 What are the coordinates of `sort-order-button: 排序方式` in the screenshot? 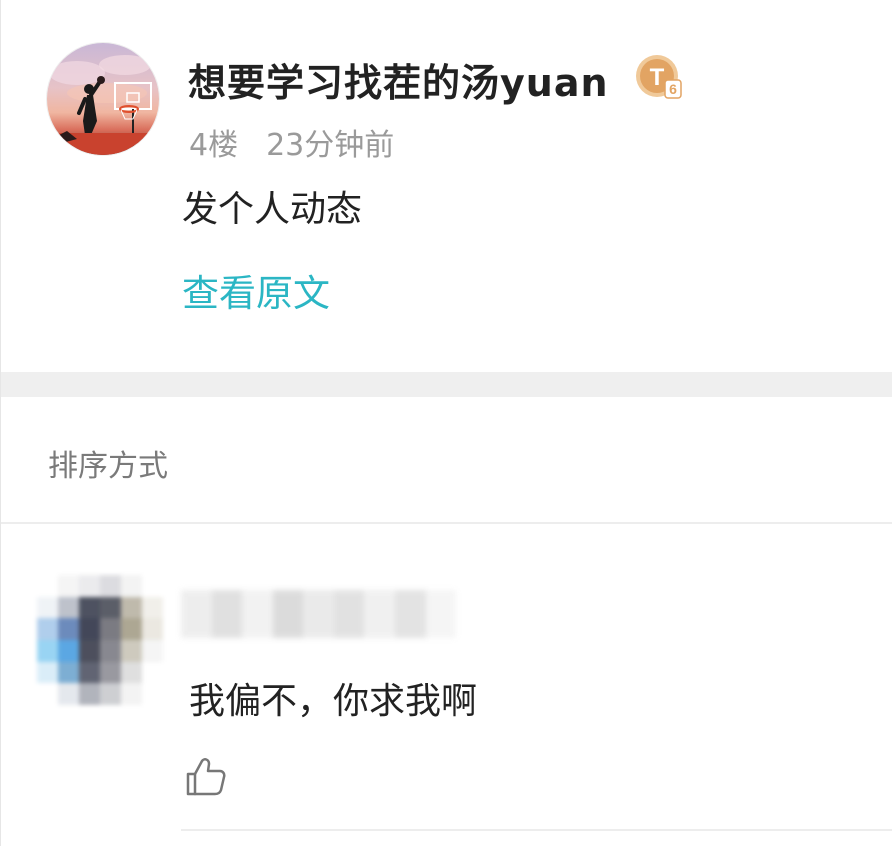 It's located at (108, 463).